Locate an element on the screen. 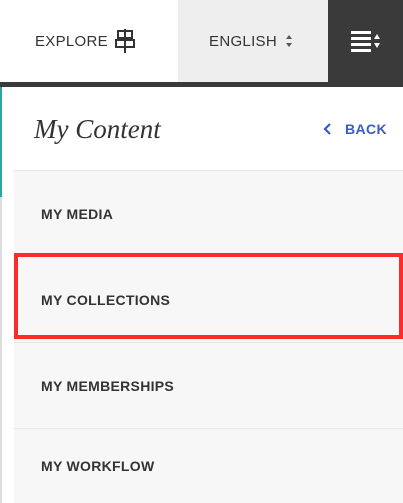 The image size is (403, 503). nav-item-my-workflow: MY WORKFLOW is located at coordinates (208, 466).